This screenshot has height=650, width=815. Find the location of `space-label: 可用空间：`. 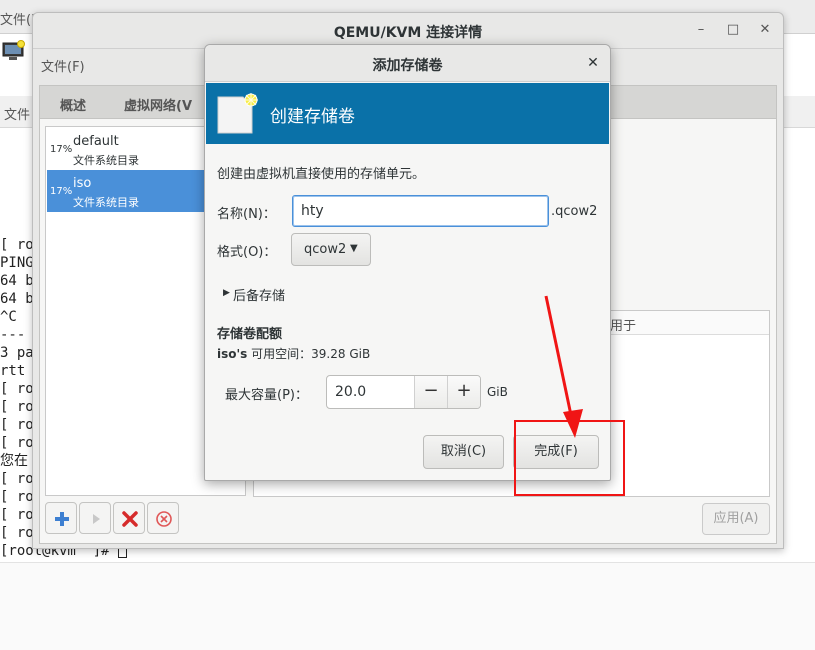

space-label: 可用空间： is located at coordinates (279, 354).